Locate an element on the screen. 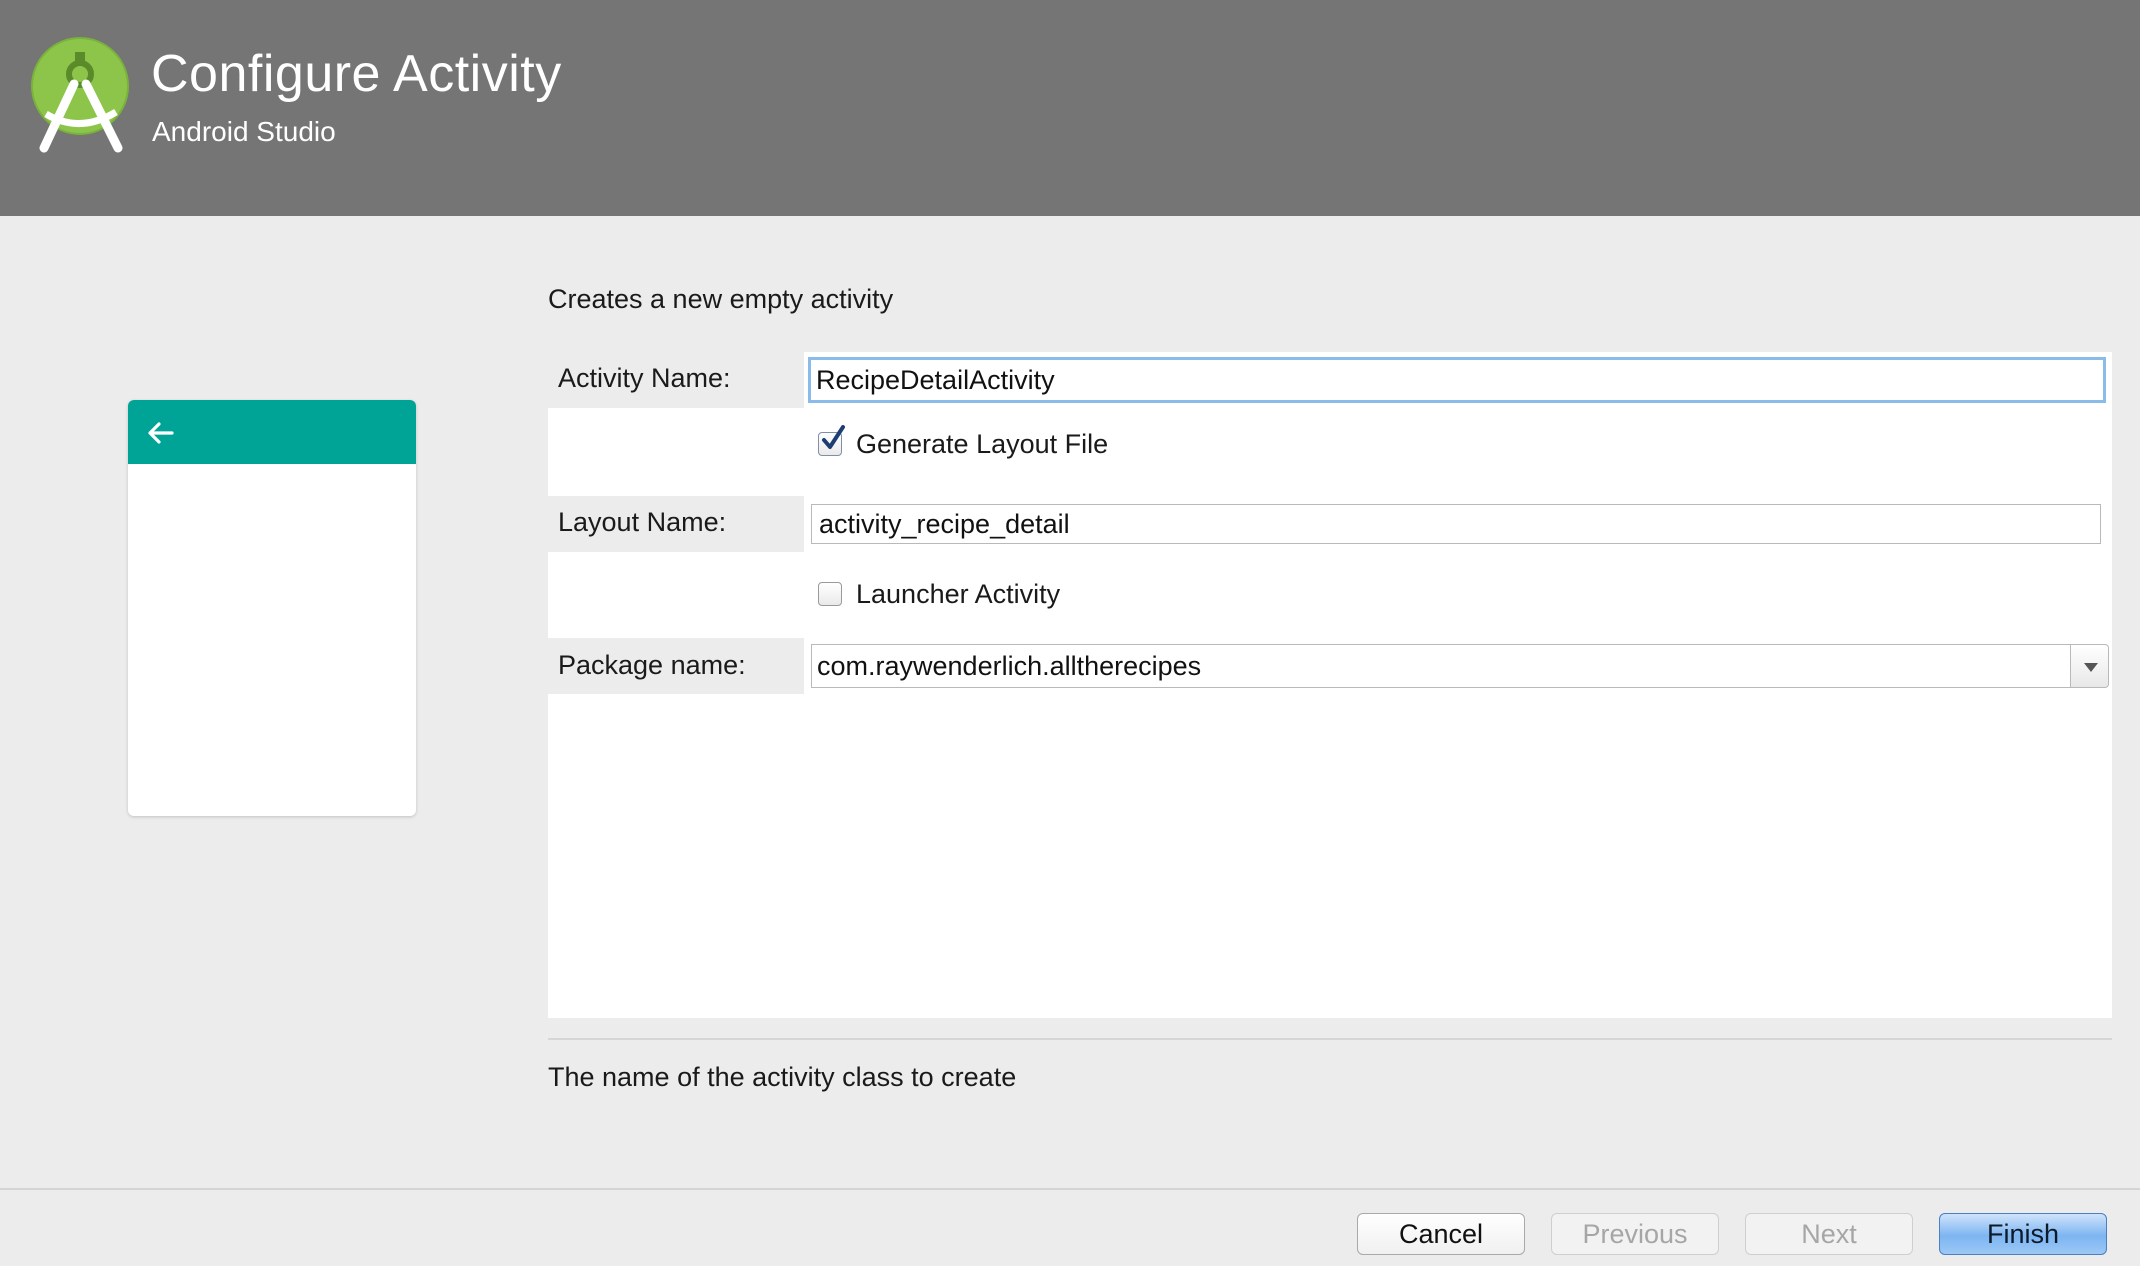  arrow-left-icon is located at coordinates (161, 433).